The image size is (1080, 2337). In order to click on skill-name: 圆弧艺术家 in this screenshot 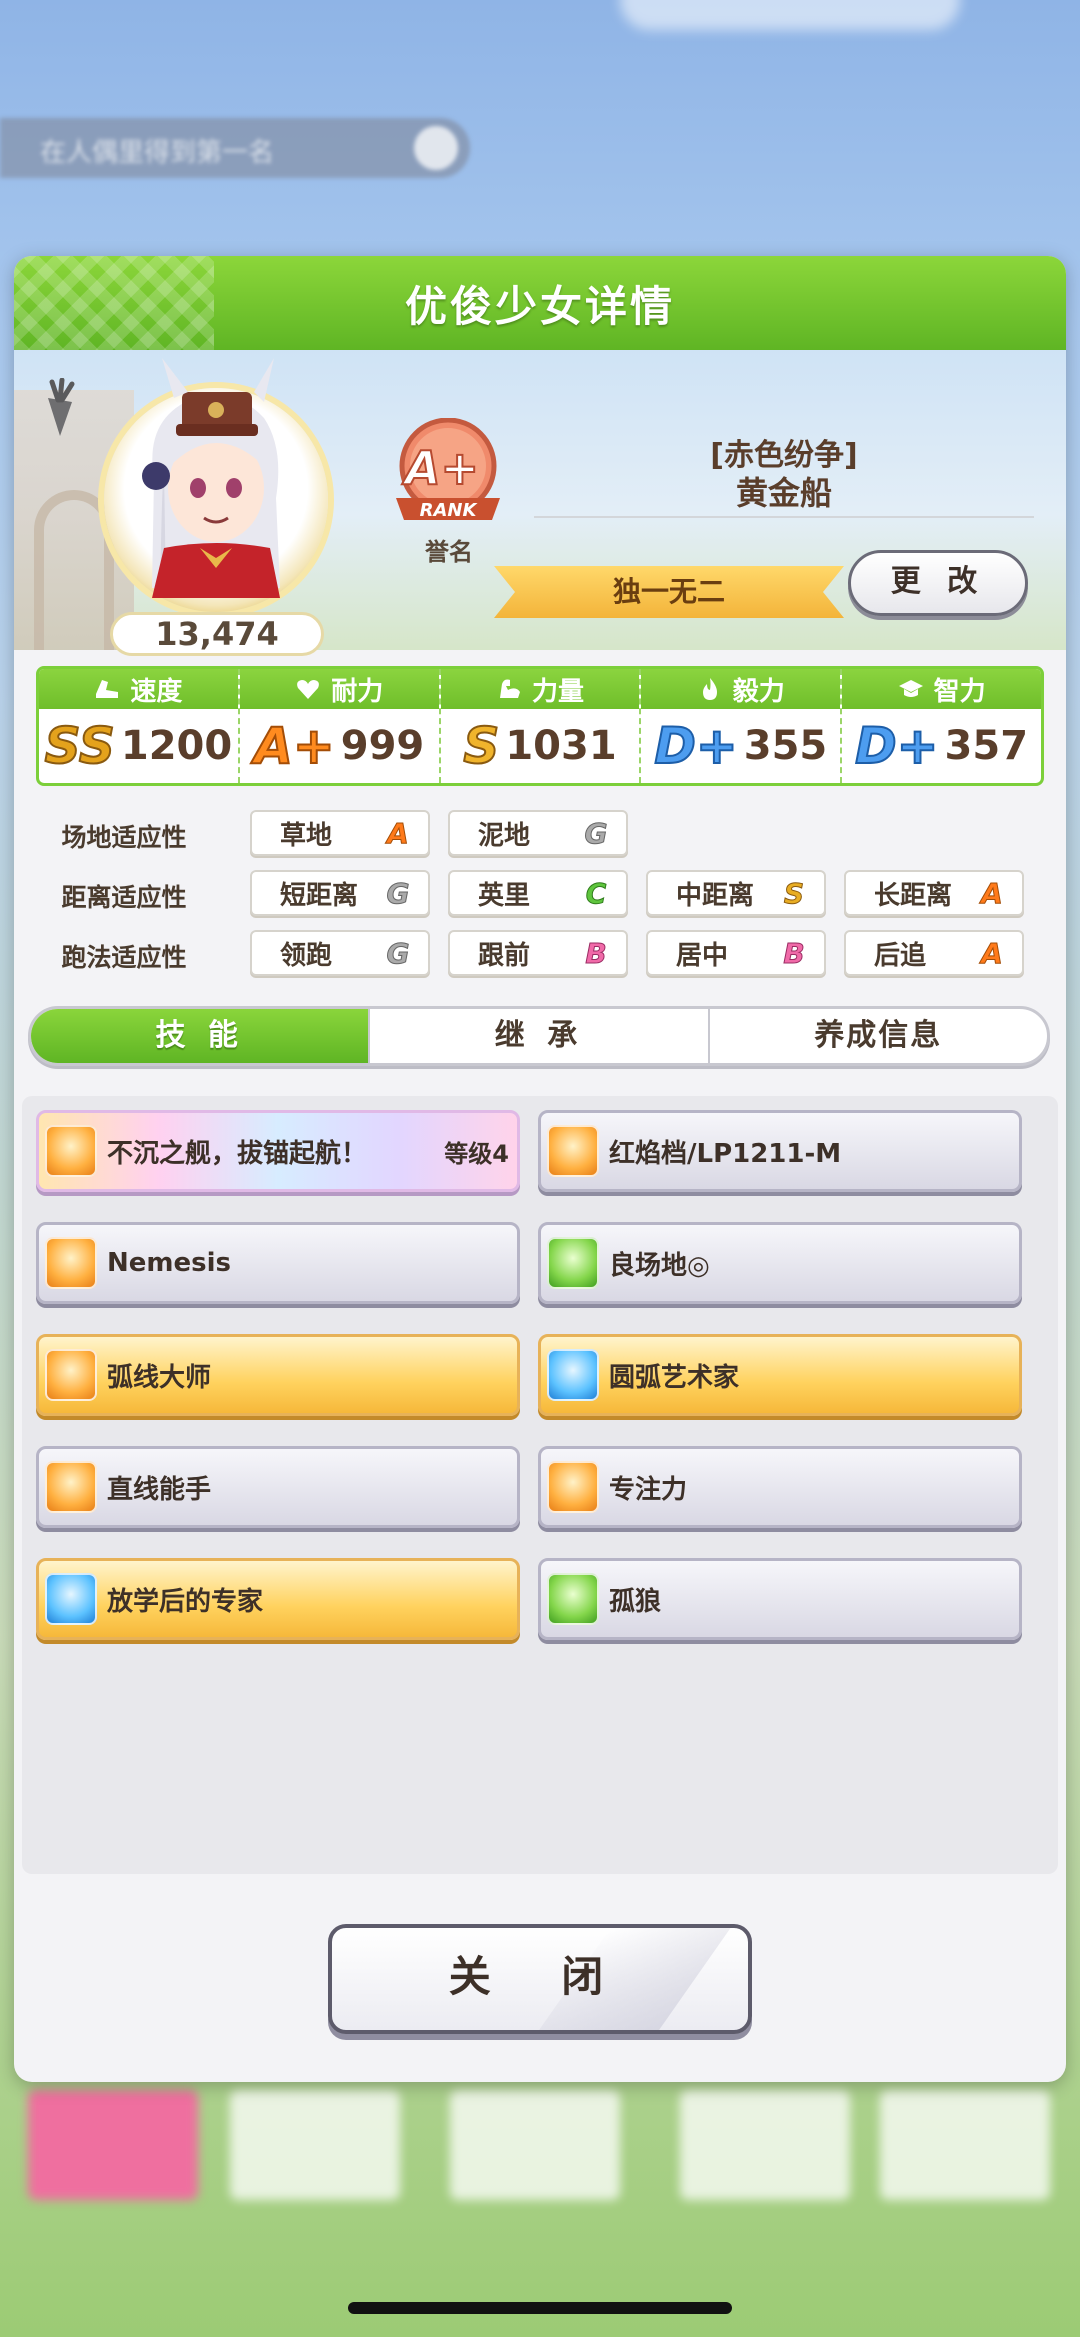, I will do `click(674, 1377)`.